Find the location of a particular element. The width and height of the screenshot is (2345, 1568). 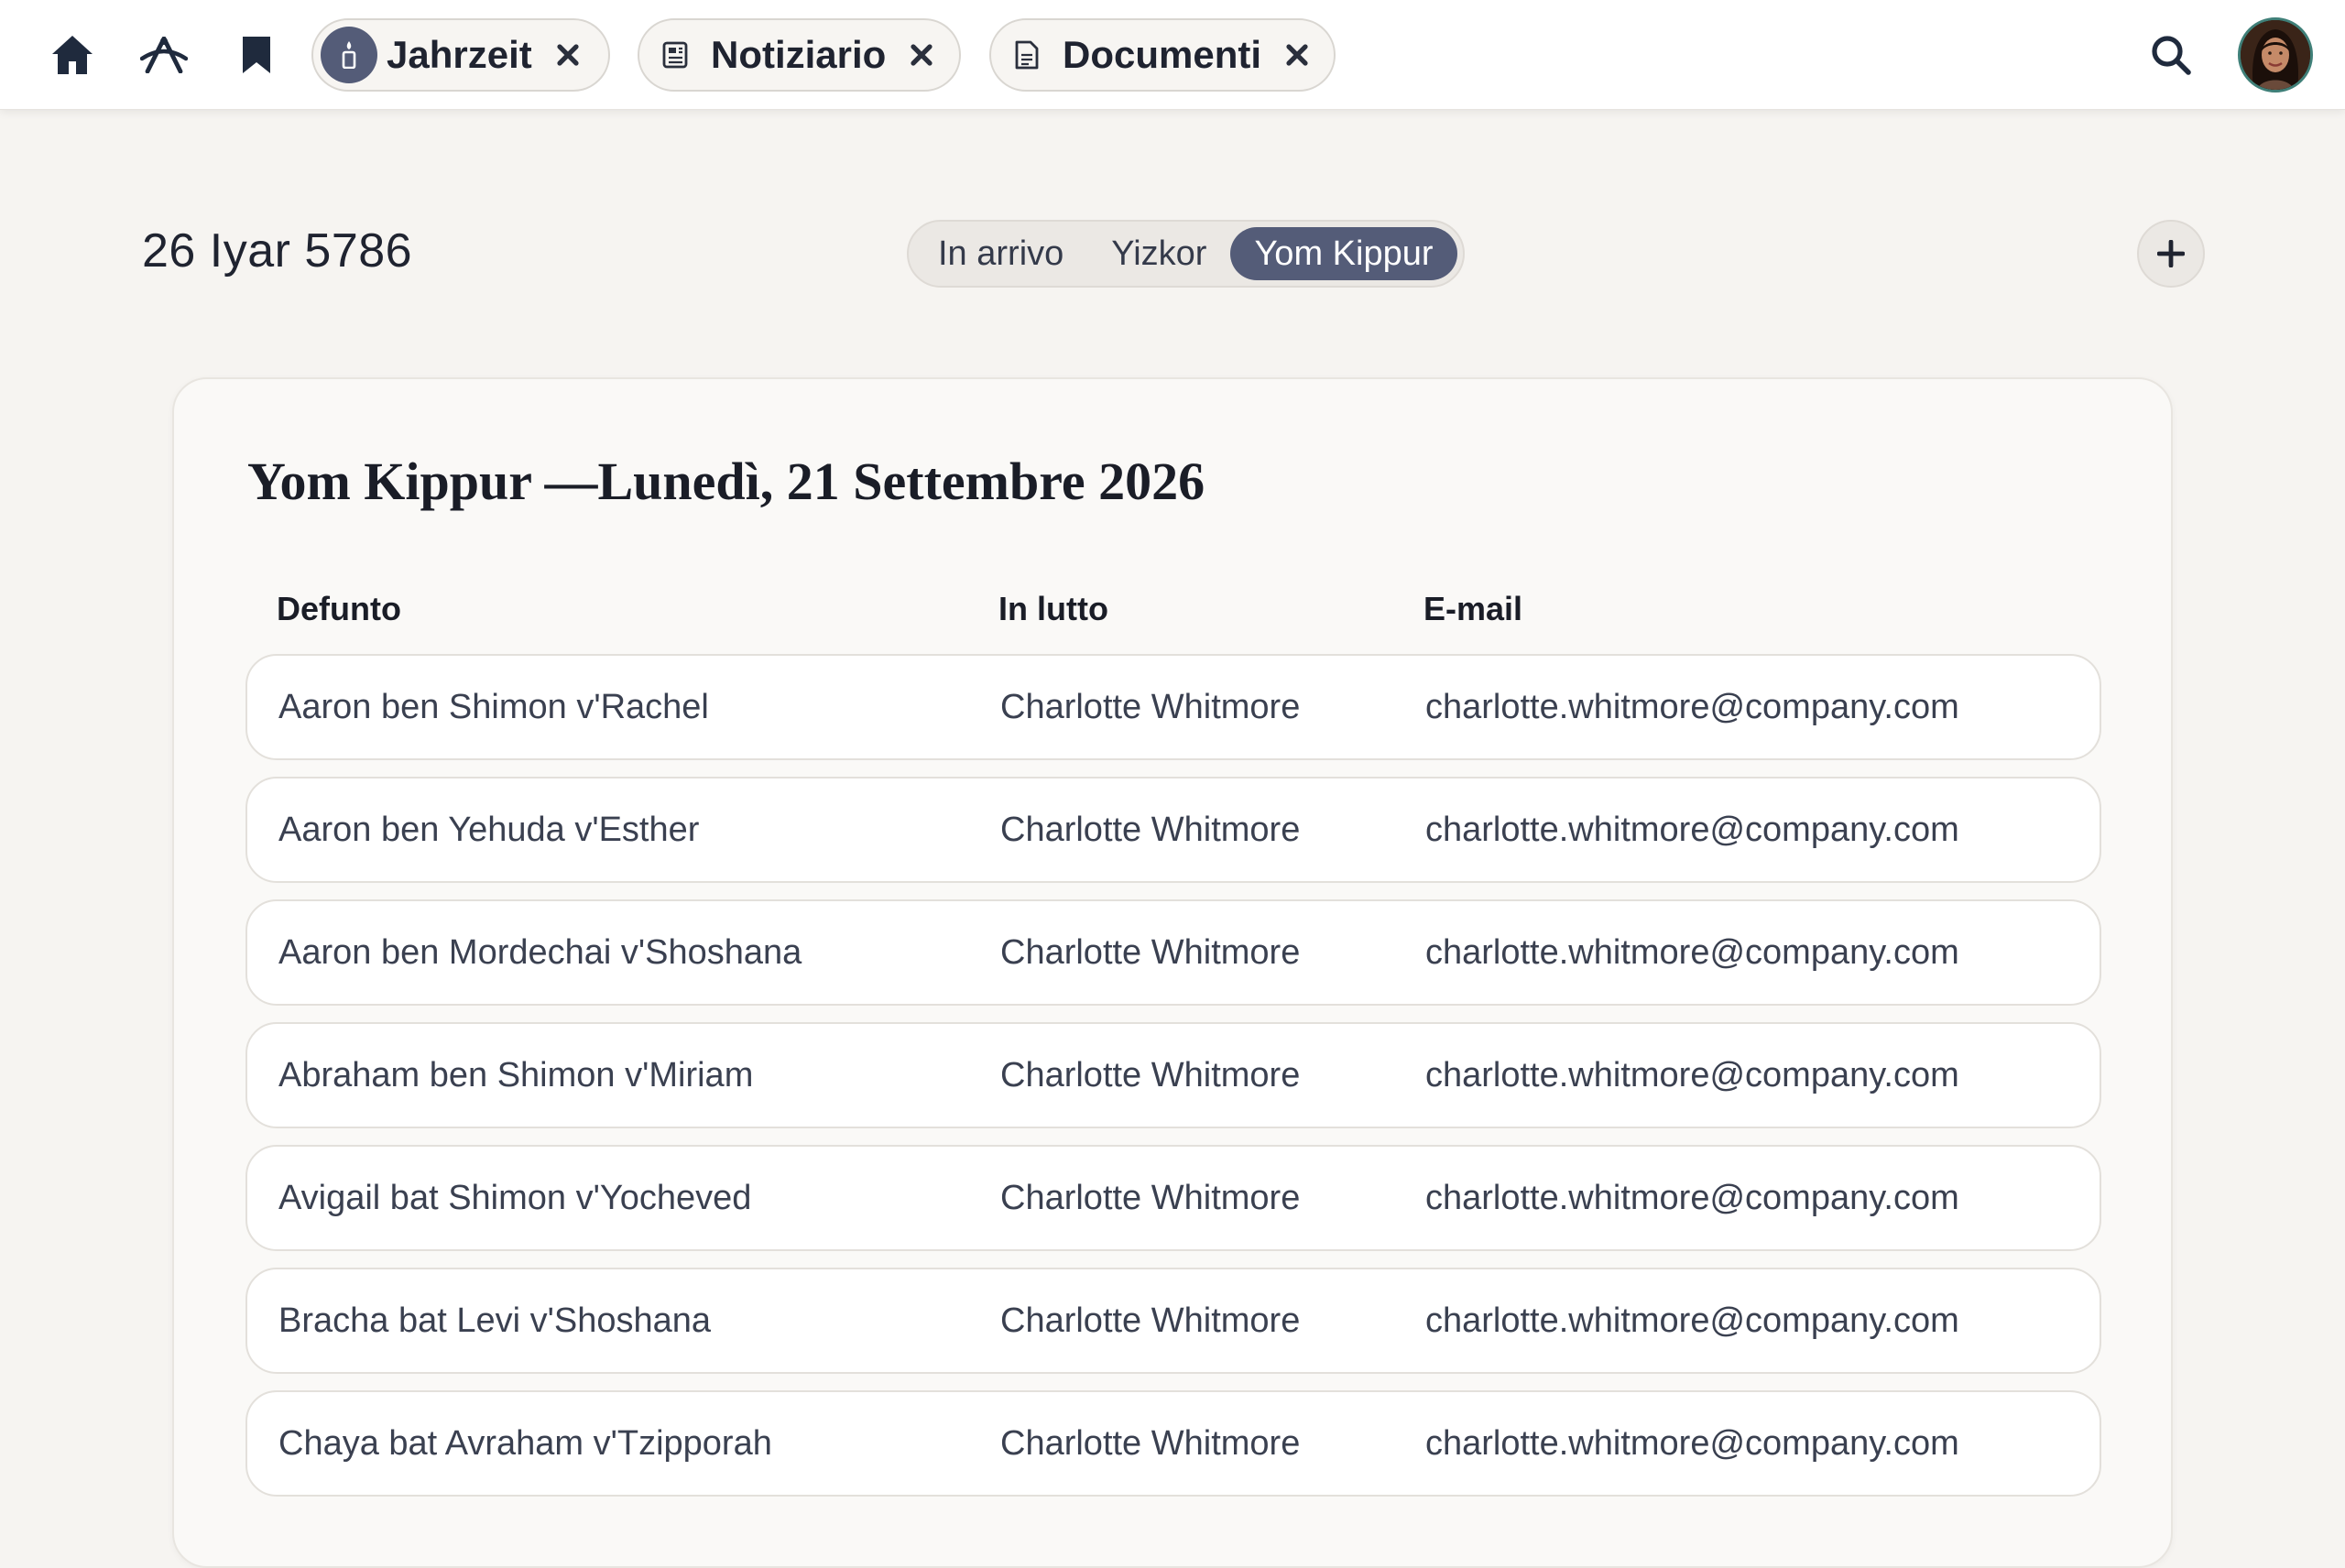

plus-icon is located at coordinates (2171, 253).